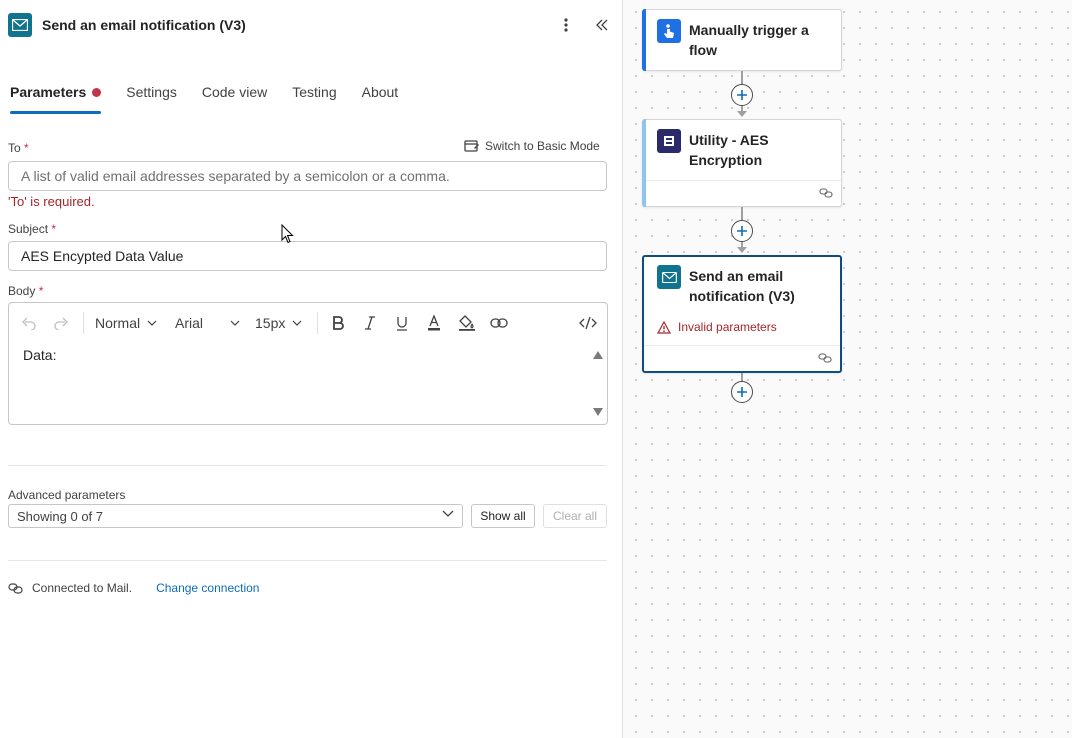 Image resolution: width=1072 pixels, height=738 pixels. Describe the element at coordinates (749, 40) in the screenshot. I see `node-title: Manually trigger a flow` at that location.